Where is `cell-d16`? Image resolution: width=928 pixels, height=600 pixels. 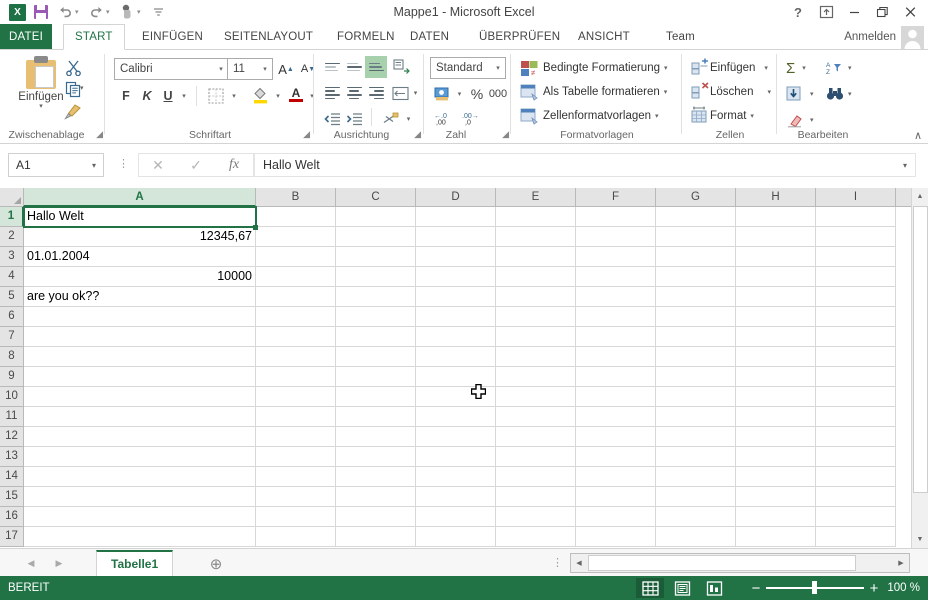 cell-d16 is located at coordinates (456, 517).